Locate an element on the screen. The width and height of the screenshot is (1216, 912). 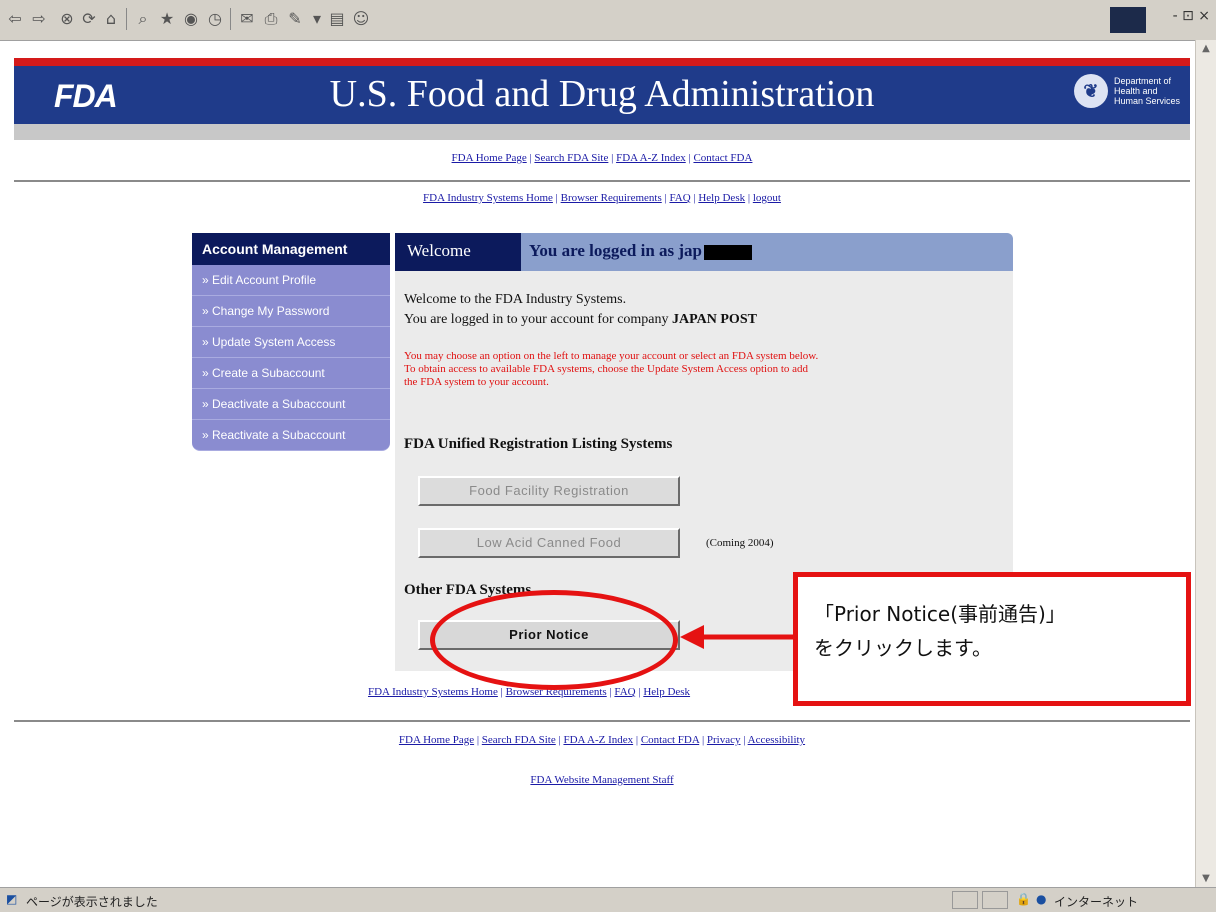
footer-link-staff: FDA Website Management Staff is located at coordinates (601, 780).